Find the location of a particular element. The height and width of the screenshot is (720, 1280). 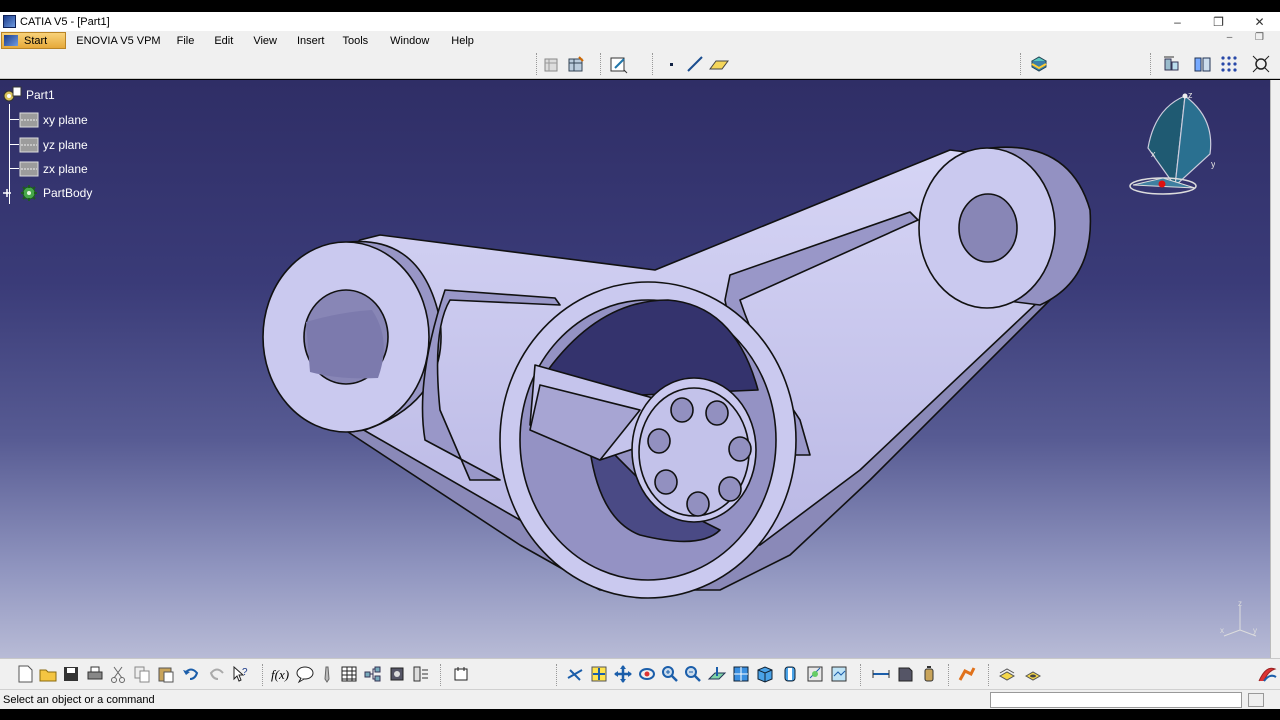

hide-show-icon is located at coordinates (815, 674).